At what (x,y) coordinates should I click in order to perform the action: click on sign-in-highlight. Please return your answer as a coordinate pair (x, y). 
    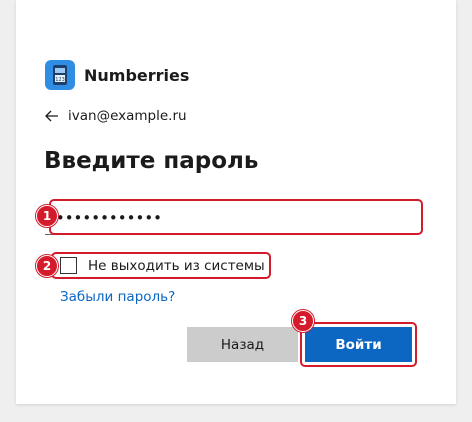
    Looking at the image, I should click on (358, 344).